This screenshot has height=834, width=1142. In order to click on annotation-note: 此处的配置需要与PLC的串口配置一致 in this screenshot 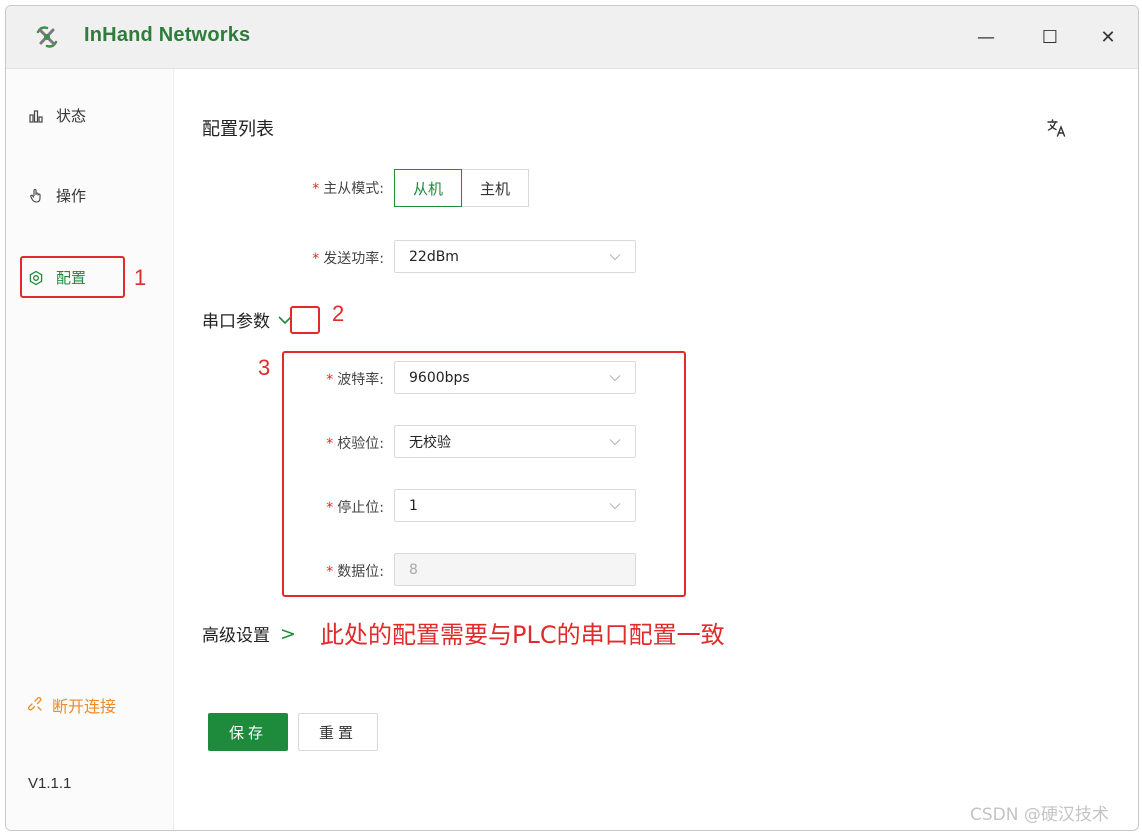, I will do `click(522, 635)`.